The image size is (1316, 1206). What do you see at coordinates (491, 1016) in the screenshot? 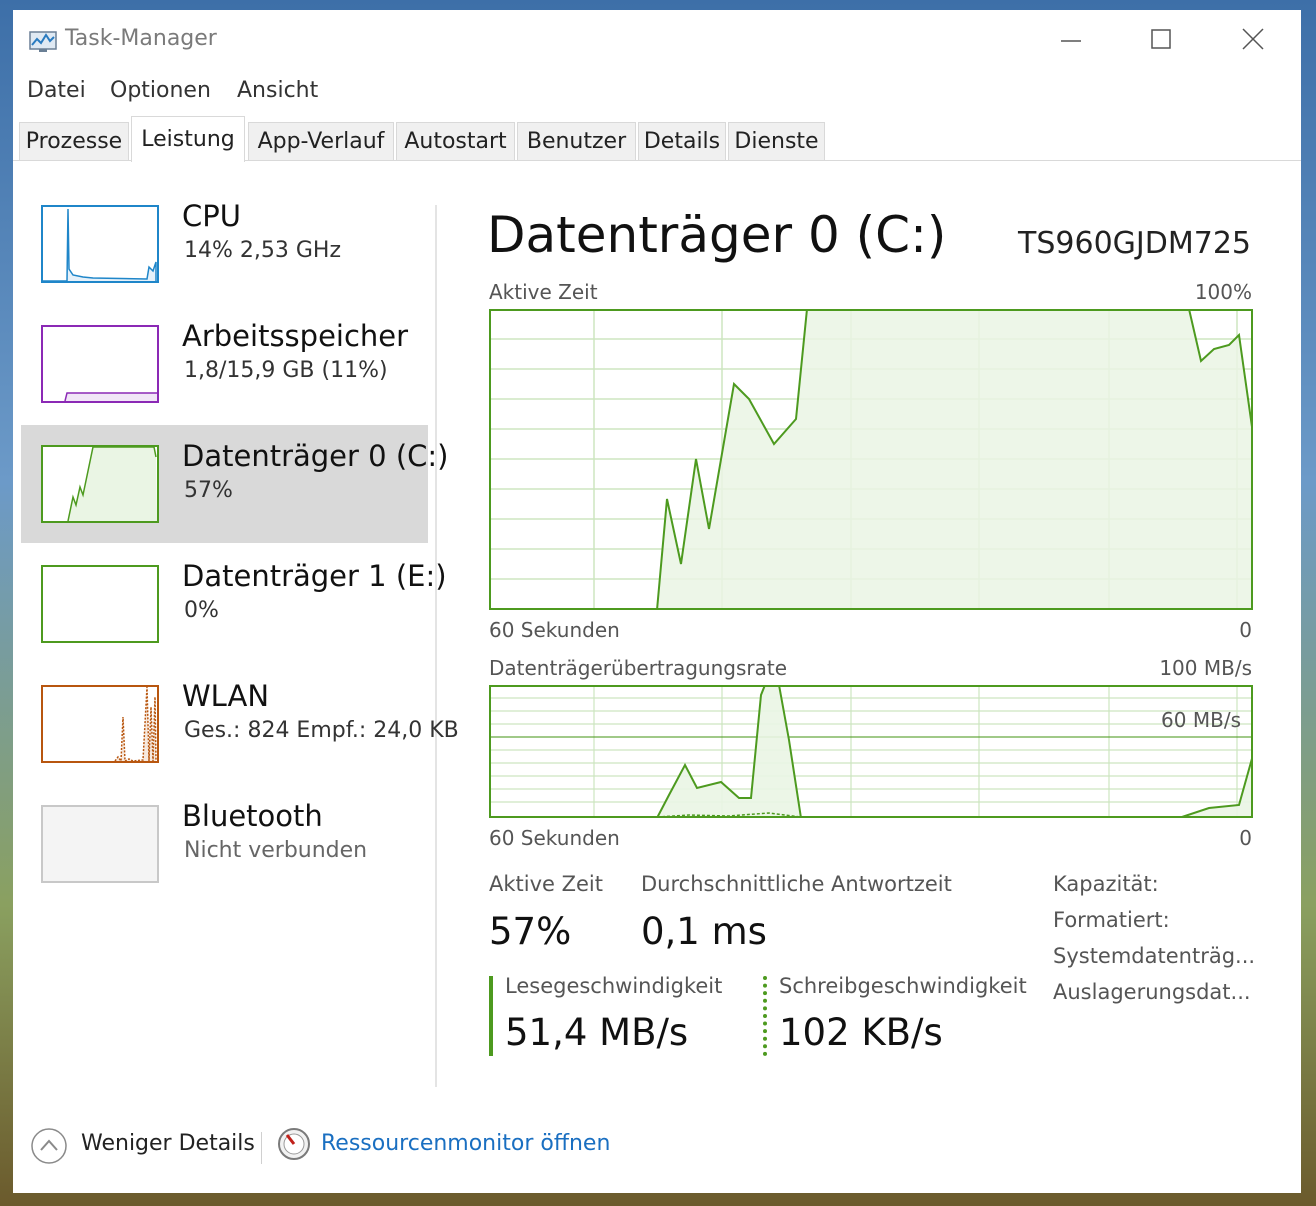
I see `read-speed-bar` at bounding box center [491, 1016].